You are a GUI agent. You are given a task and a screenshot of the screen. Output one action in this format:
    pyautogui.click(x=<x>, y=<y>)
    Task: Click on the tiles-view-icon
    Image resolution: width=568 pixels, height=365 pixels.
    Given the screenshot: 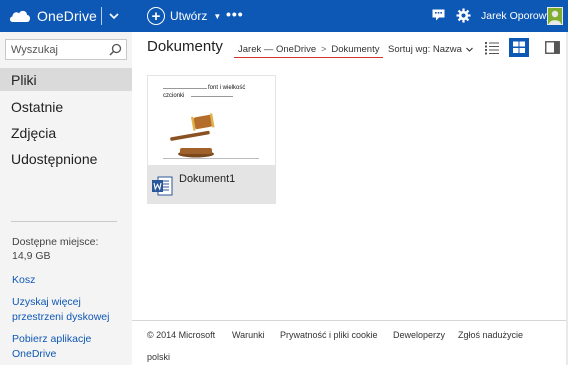 What is the action you would take?
    pyautogui.click(x=519, y=47)
    